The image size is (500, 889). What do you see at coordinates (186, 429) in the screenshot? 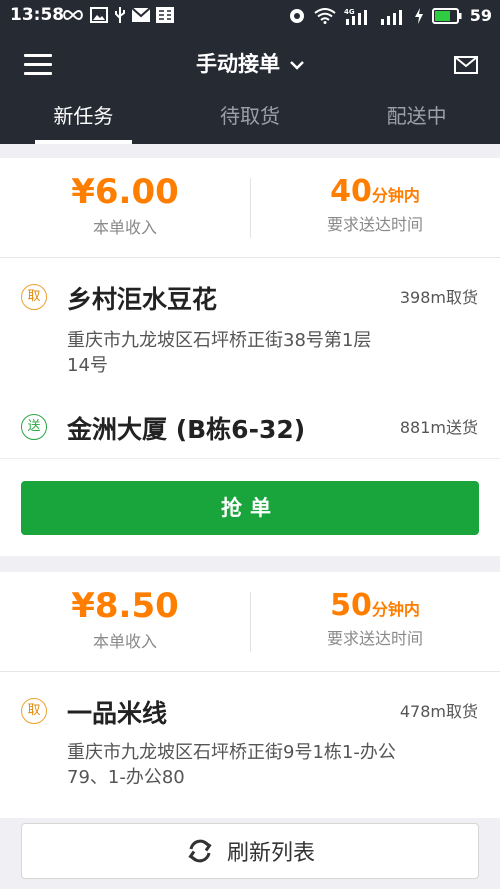
I see `delivery-name: 金洲大厦 (B栋6-32)` at bounding box center [186, 429].